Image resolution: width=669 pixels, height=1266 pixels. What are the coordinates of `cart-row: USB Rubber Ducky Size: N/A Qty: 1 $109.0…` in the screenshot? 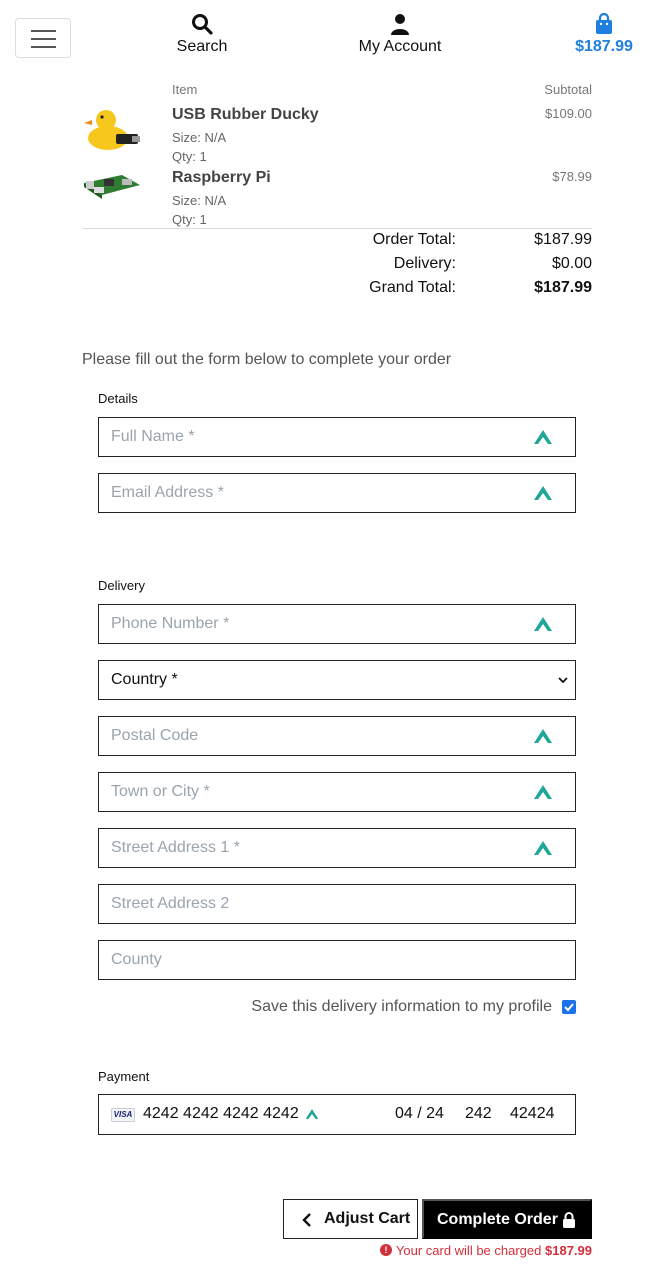 It's located at (337, 133).